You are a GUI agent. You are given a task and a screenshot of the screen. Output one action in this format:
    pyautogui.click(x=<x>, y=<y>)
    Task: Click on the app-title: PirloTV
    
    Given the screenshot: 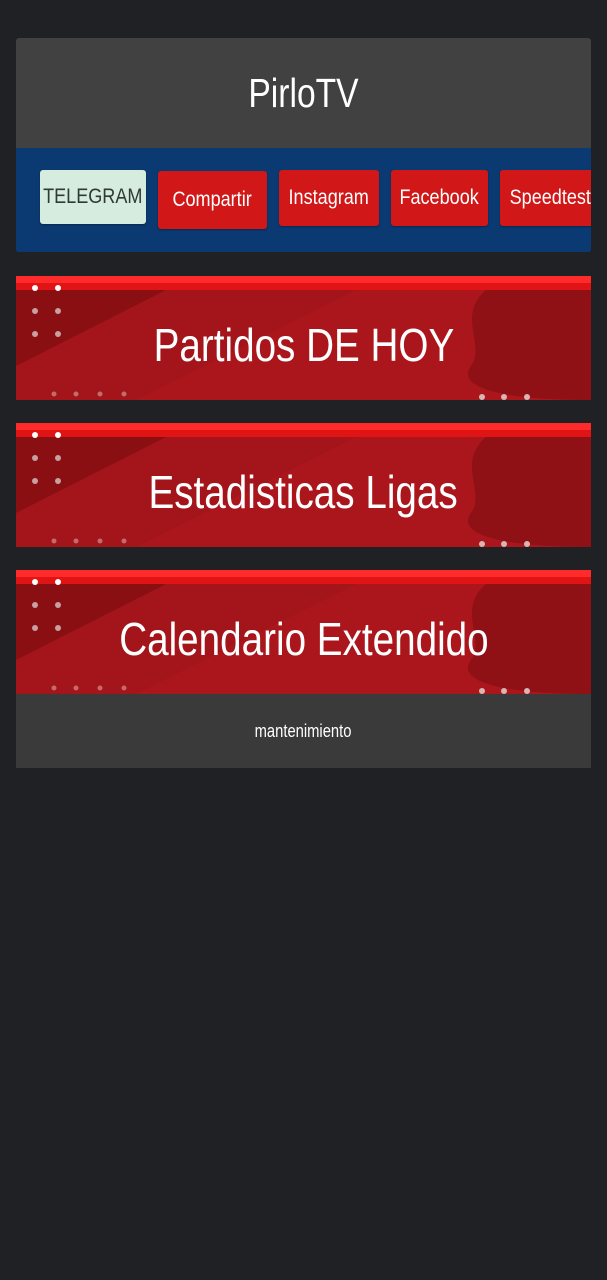 What is the action you would take?
    pyautogui.click(x=303, y=92)
    